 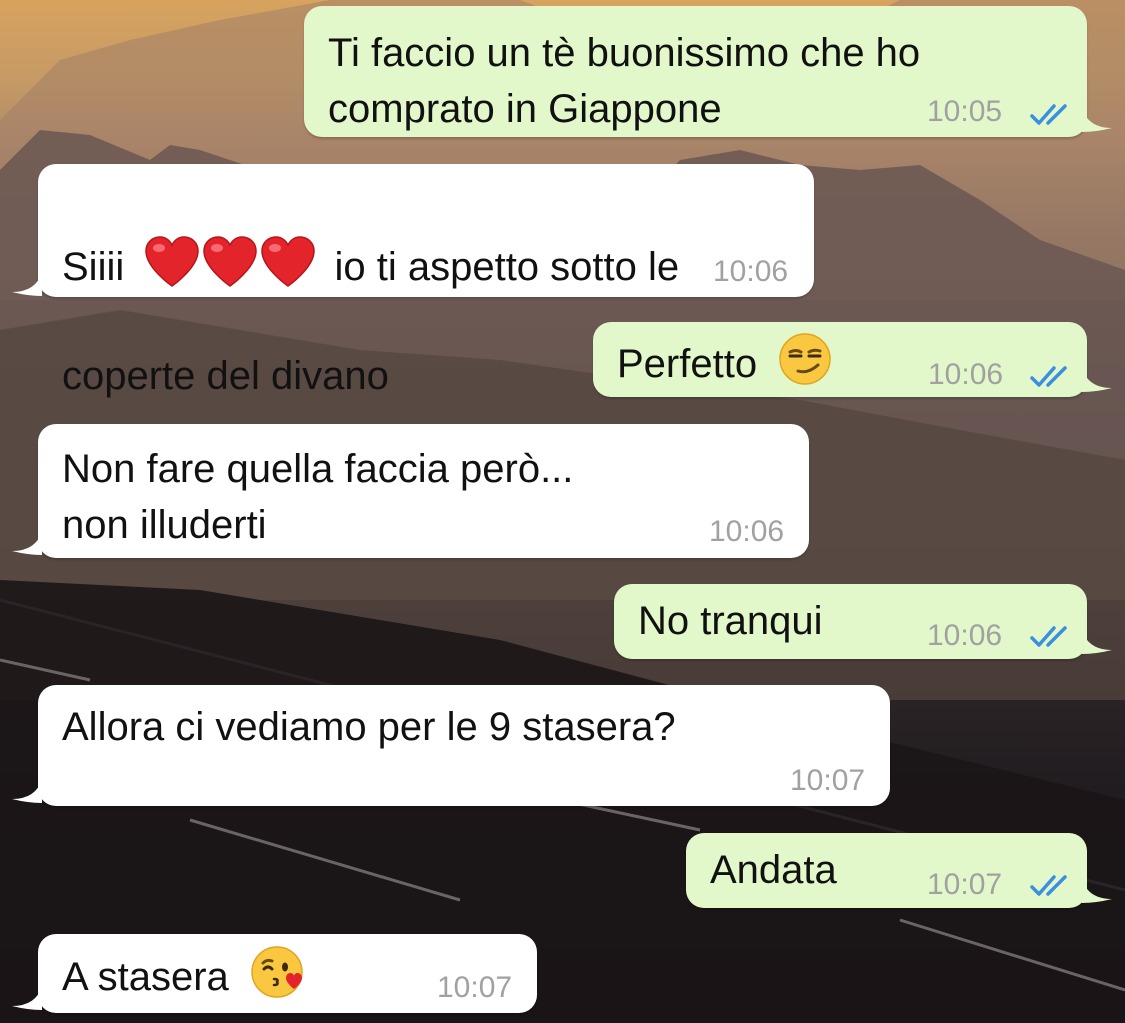 What do you see at coordinates (145, 977) in the screenshot?
I see `message-text-content: A stasera` at bounding box center [145, 977].